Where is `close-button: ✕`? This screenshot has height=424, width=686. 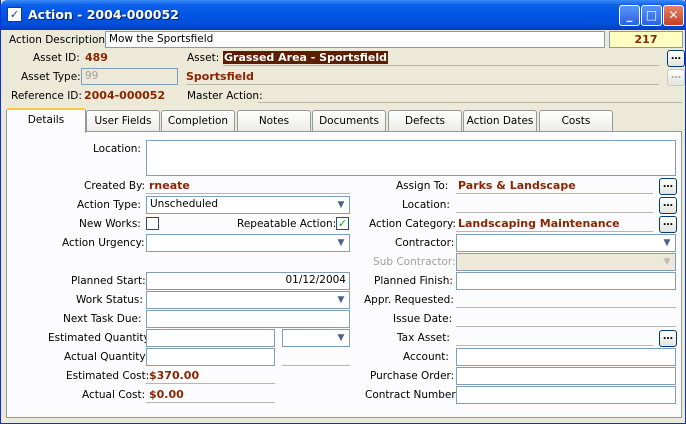 close-button: ✕ is located at coordinates (673, 15).